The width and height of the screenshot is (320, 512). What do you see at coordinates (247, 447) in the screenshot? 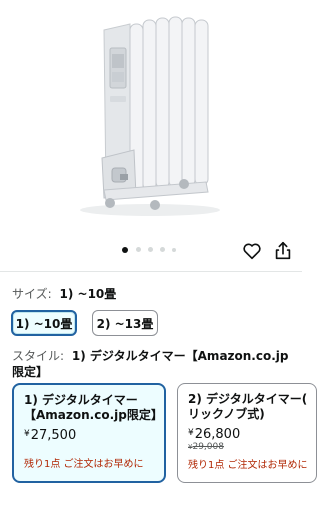
I see `list-price: ¥29,008` at bounding box center [247, 447].